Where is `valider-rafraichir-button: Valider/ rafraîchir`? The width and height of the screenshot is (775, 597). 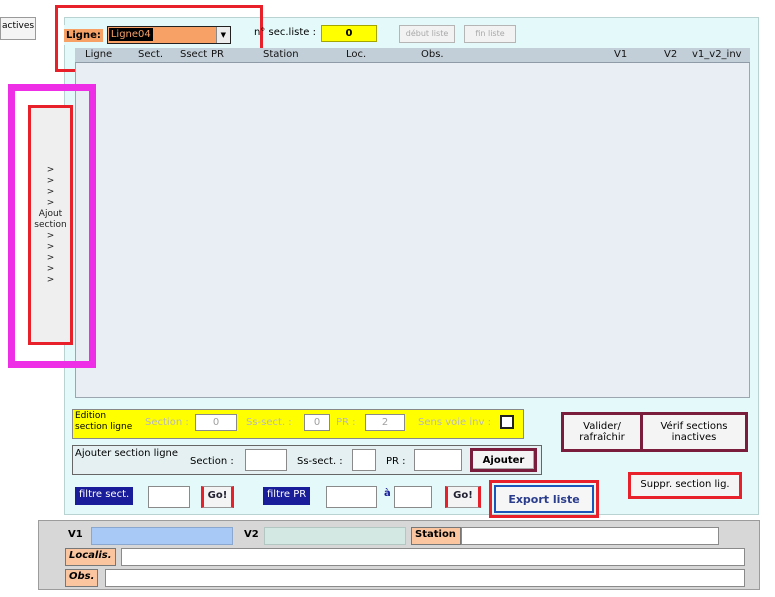 valider-rafraichir-button: Valider/ rafraîchir is located at coordinates (602, 432).